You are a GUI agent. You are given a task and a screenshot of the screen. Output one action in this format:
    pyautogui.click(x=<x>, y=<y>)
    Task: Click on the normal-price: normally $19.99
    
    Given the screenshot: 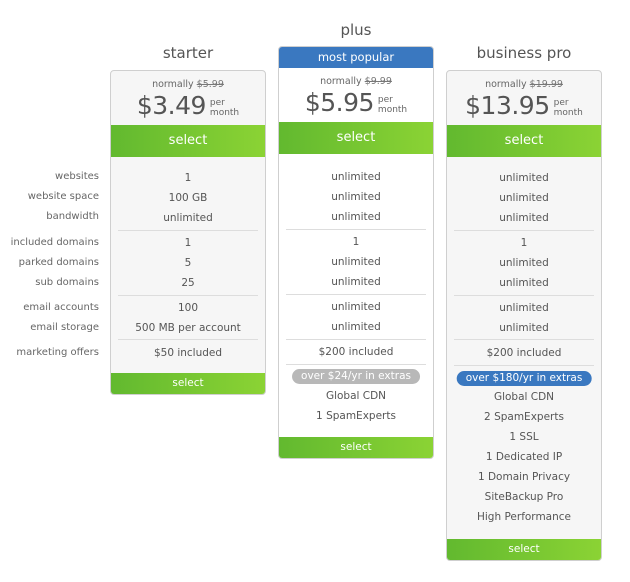 What is the action you would take?
    pyautogui.click(x=524, y=84)
    